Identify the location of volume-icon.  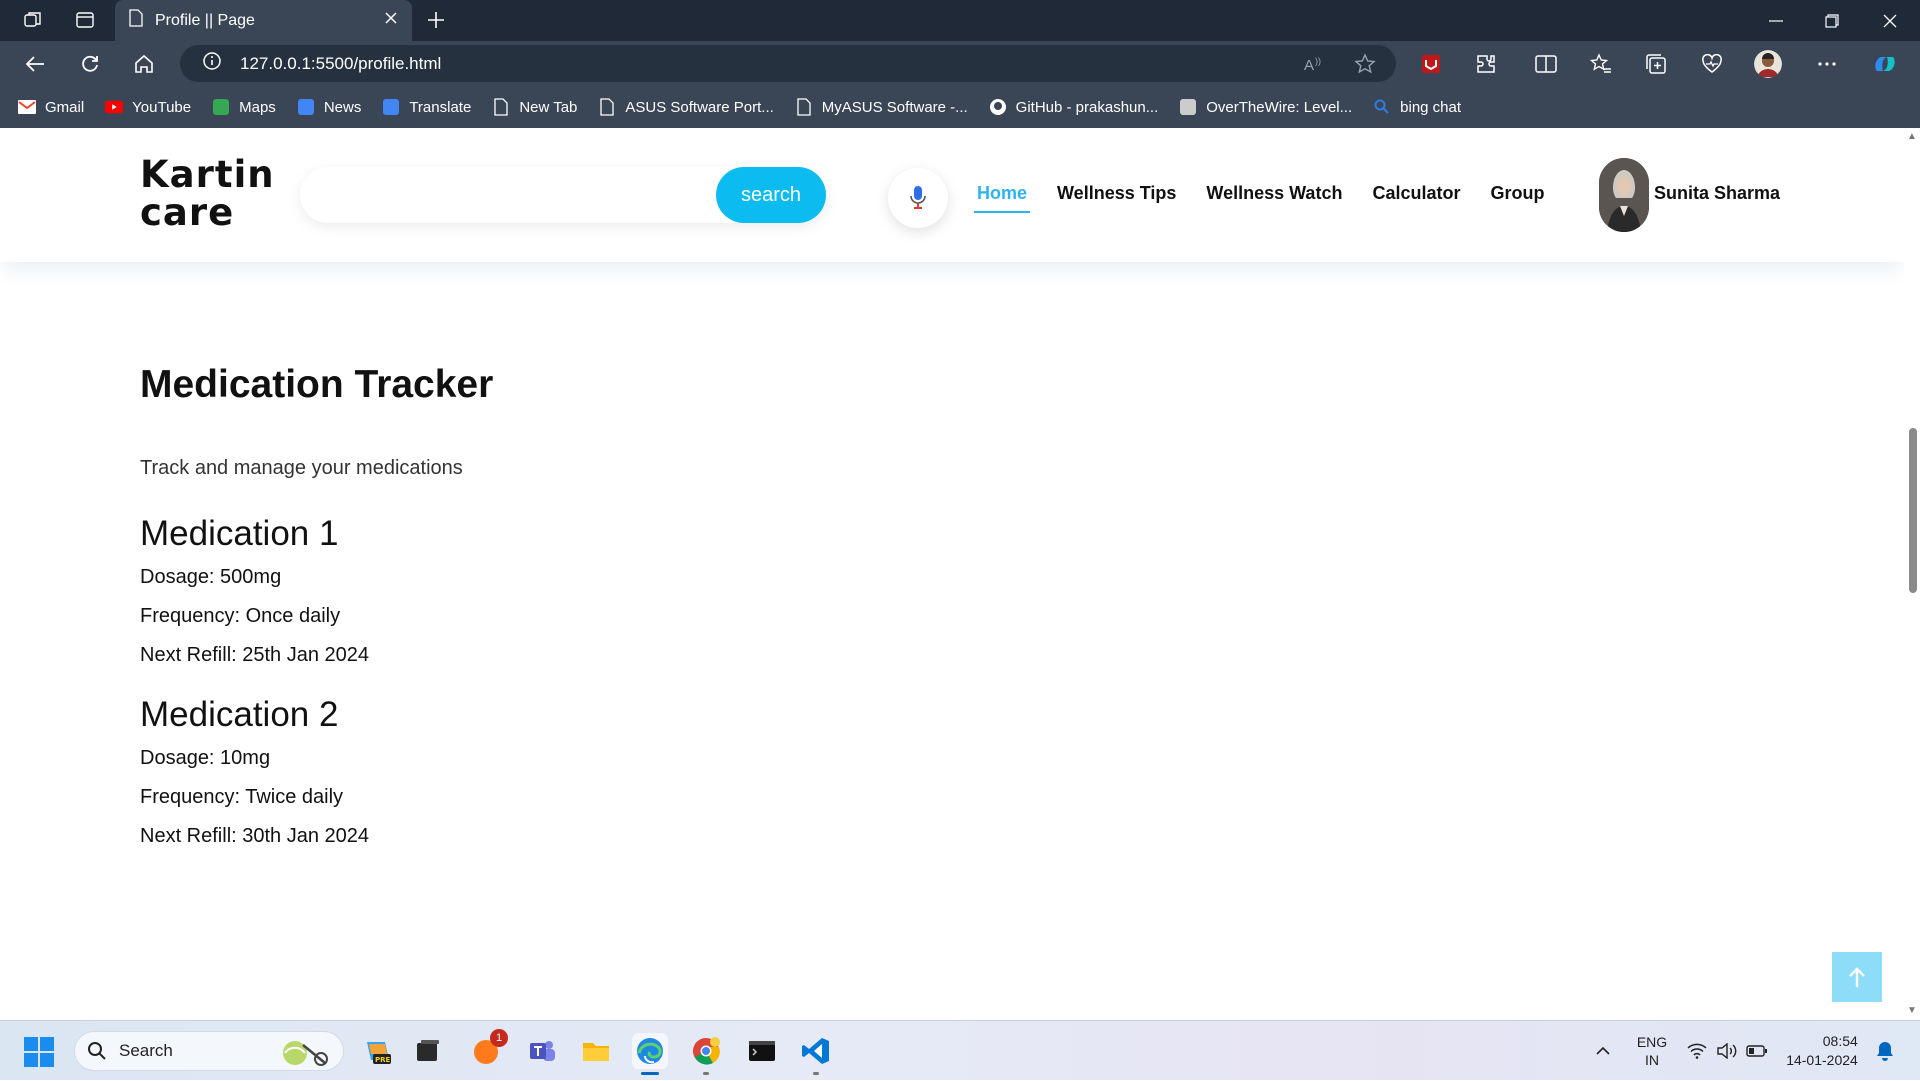
(1727, 1051).